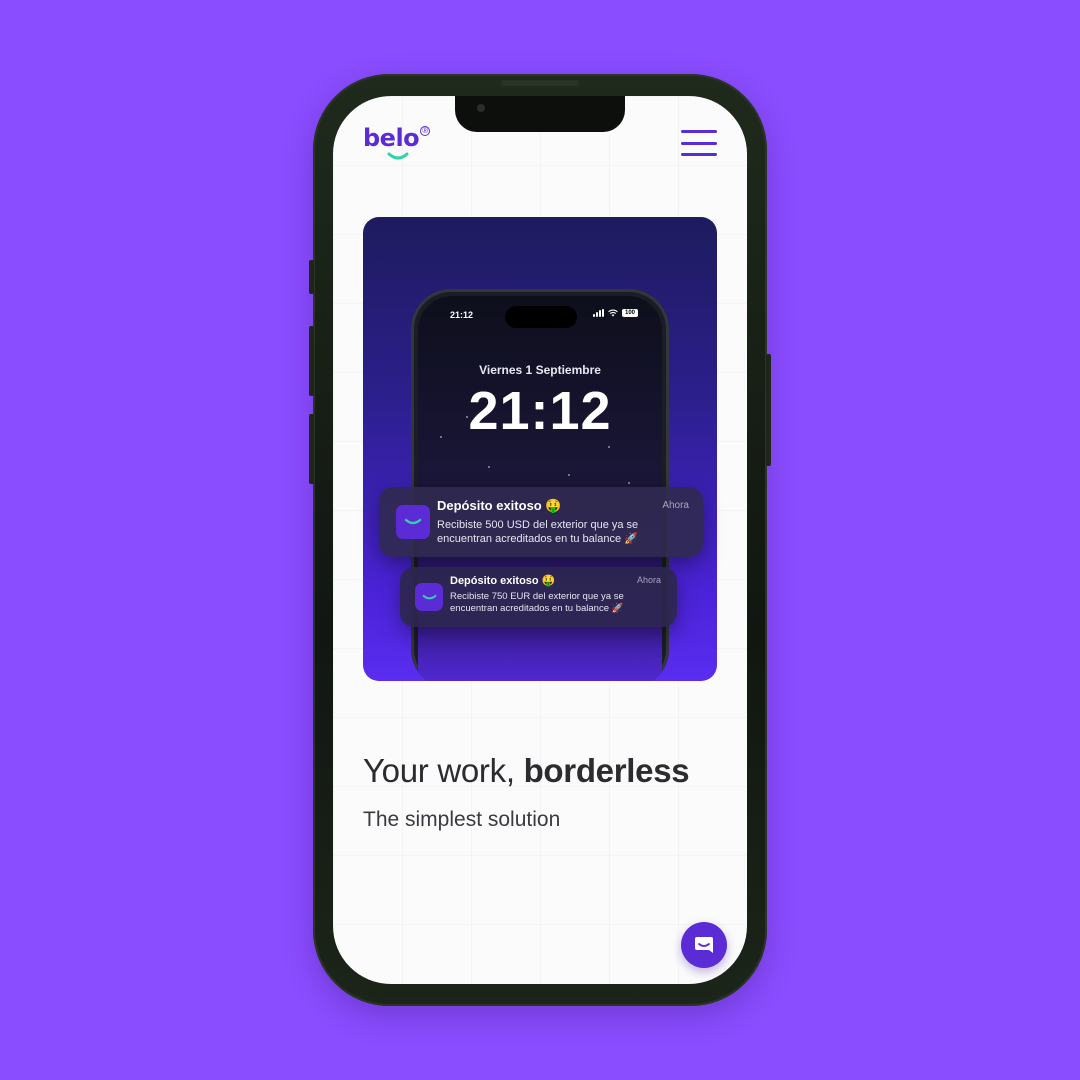 Image resolution: width=1080 pixels, height=1080 pixels. What do you see at coordinates (311, 449) in the screenshot?
I see `volume-down-button` at bounding box center [311, 449].